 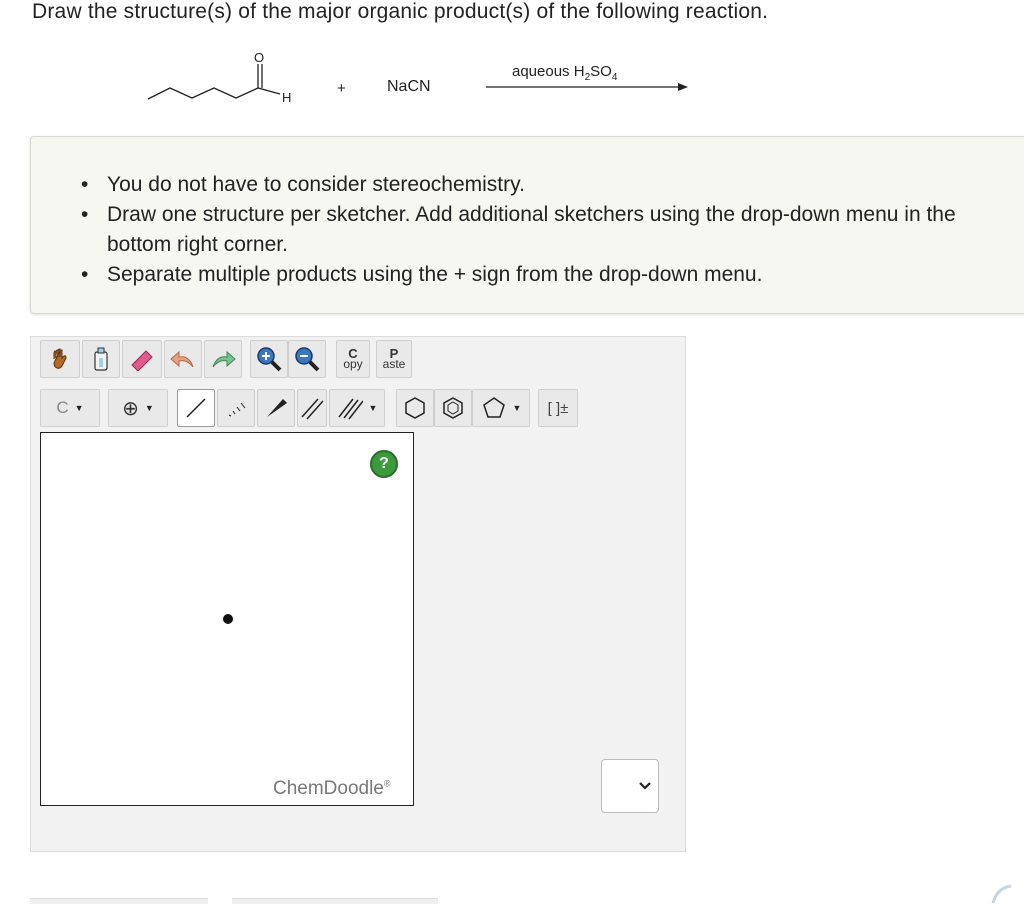 I want to click on atom-label-dropdown: C ▼, so click(x=70, y=408).